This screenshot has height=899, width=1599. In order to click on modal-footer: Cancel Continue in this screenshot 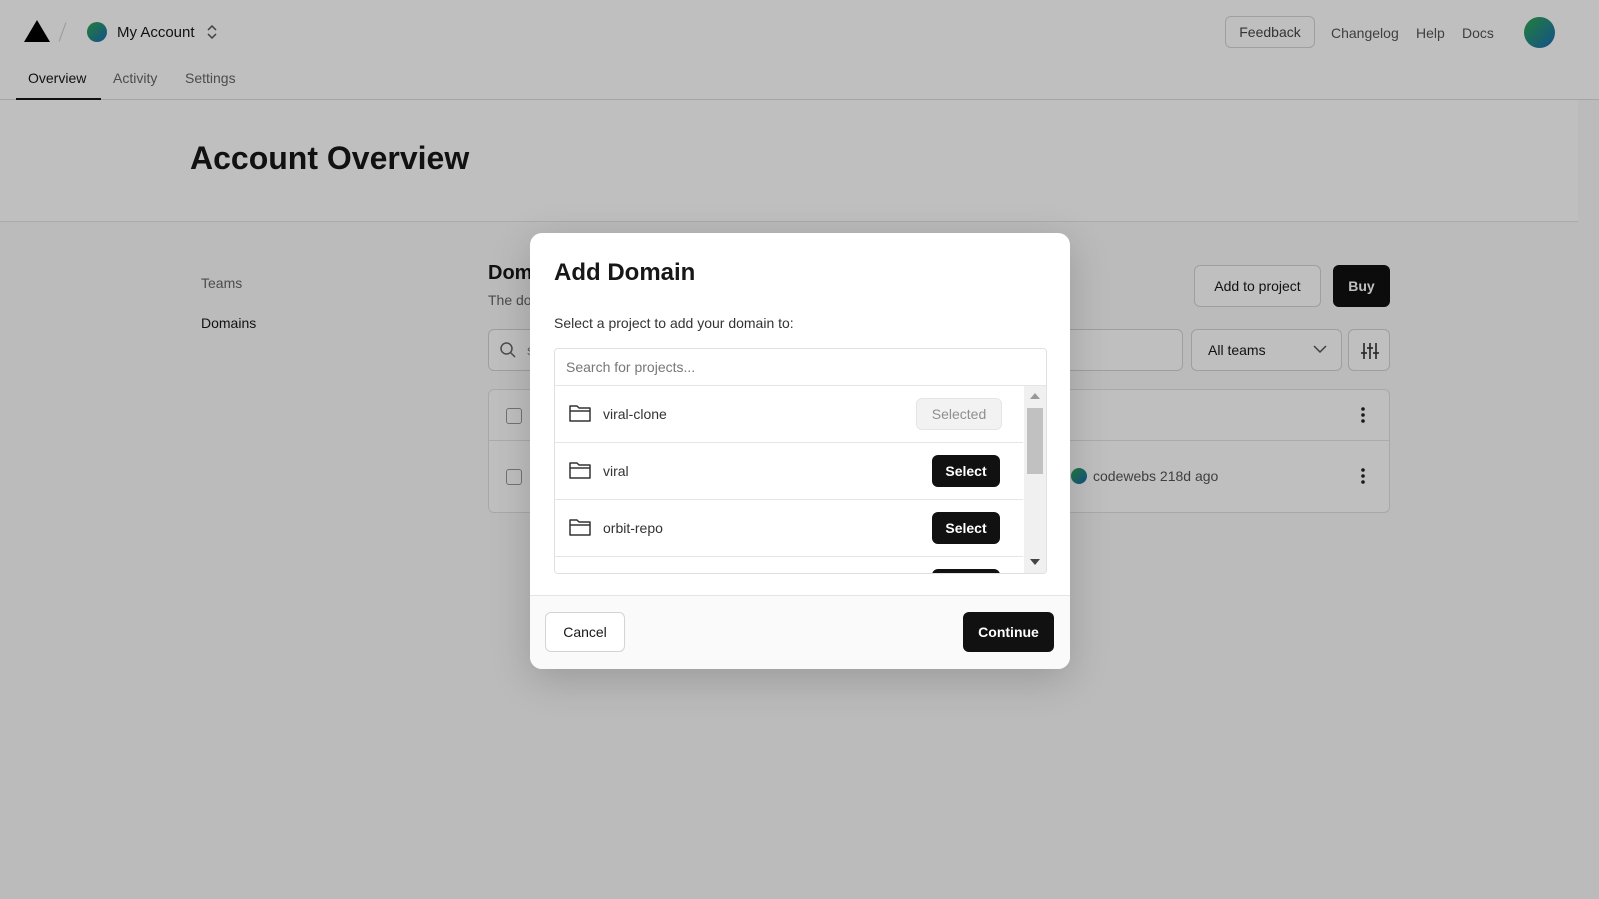, I will do `click(800, 632)`.